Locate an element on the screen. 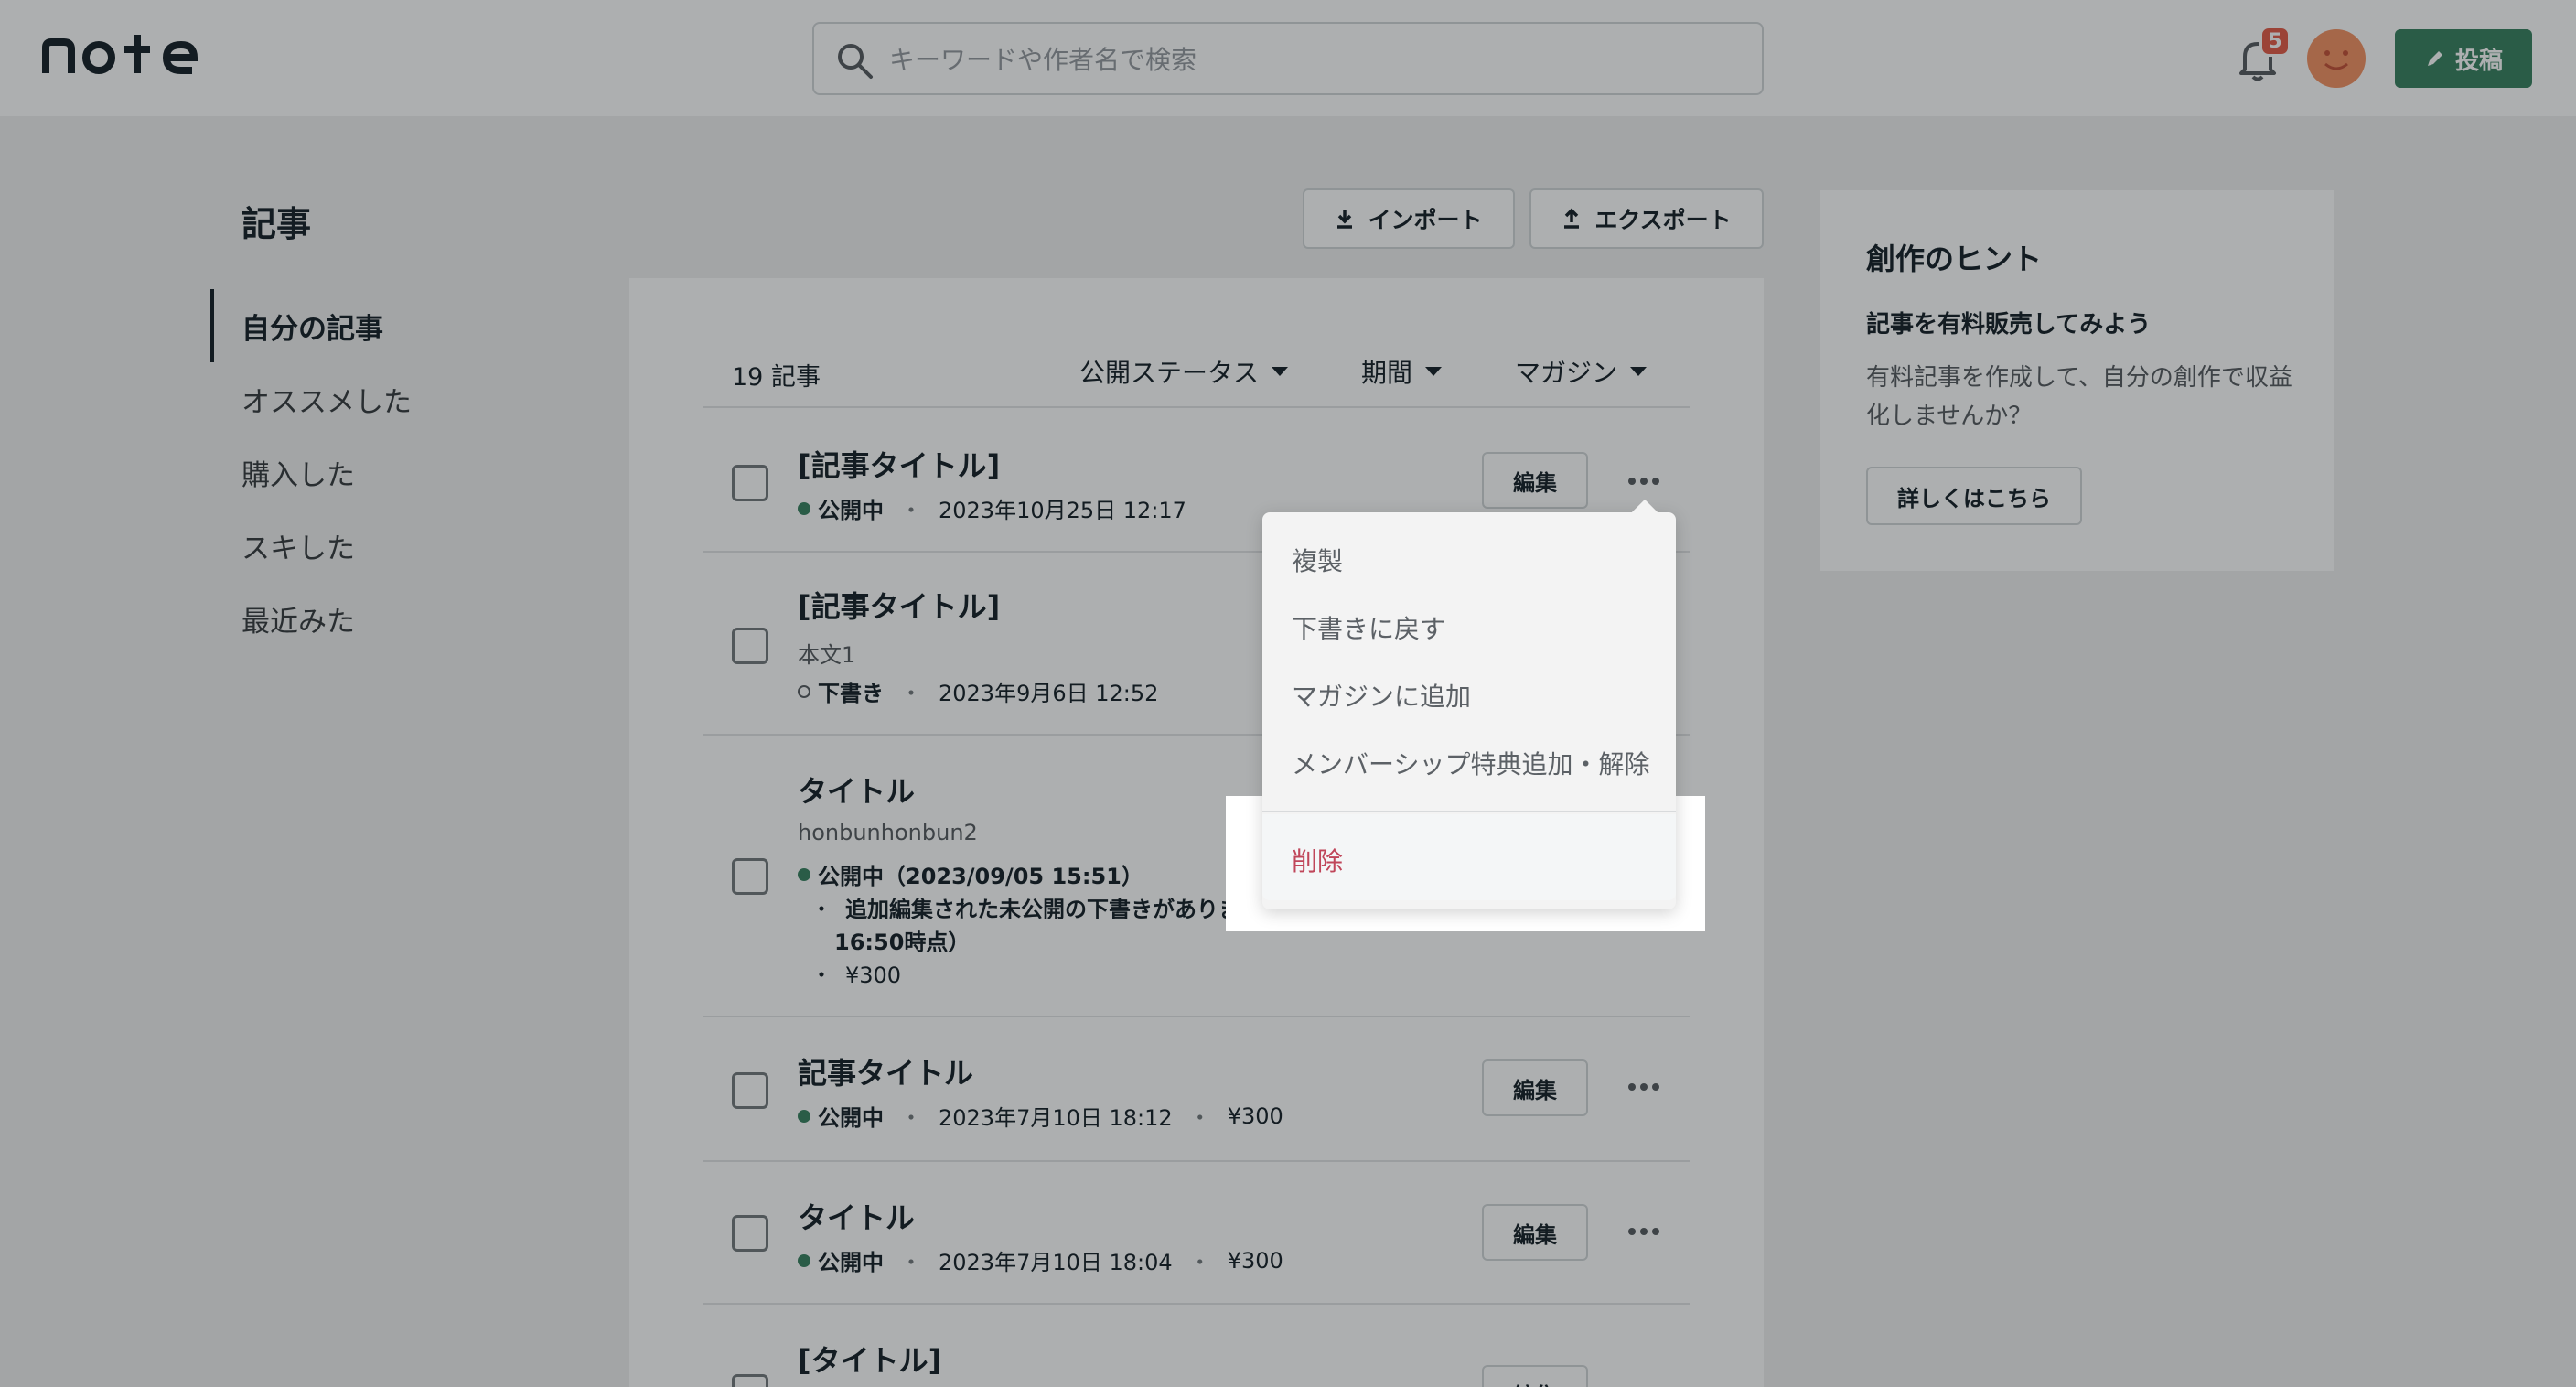 This screenshot has width=2576, height=1387. context-menu: 複製 下書きに戻す マガジンに追加 メンバーシップ特典追加・解除 削除 is located at coordinates (1469, 710).